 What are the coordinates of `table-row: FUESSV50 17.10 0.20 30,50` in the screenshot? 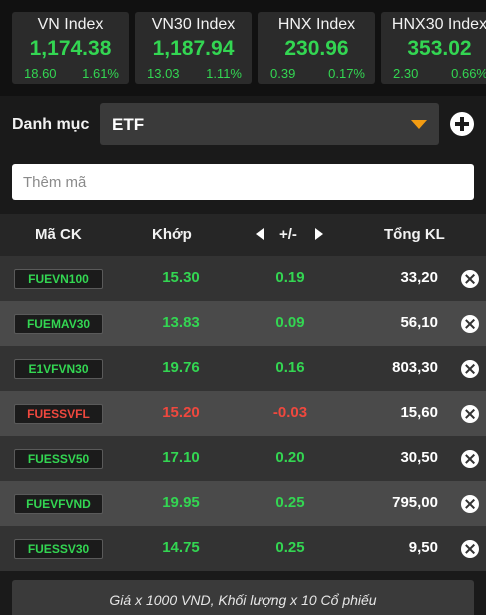 It's located at (243, 458).